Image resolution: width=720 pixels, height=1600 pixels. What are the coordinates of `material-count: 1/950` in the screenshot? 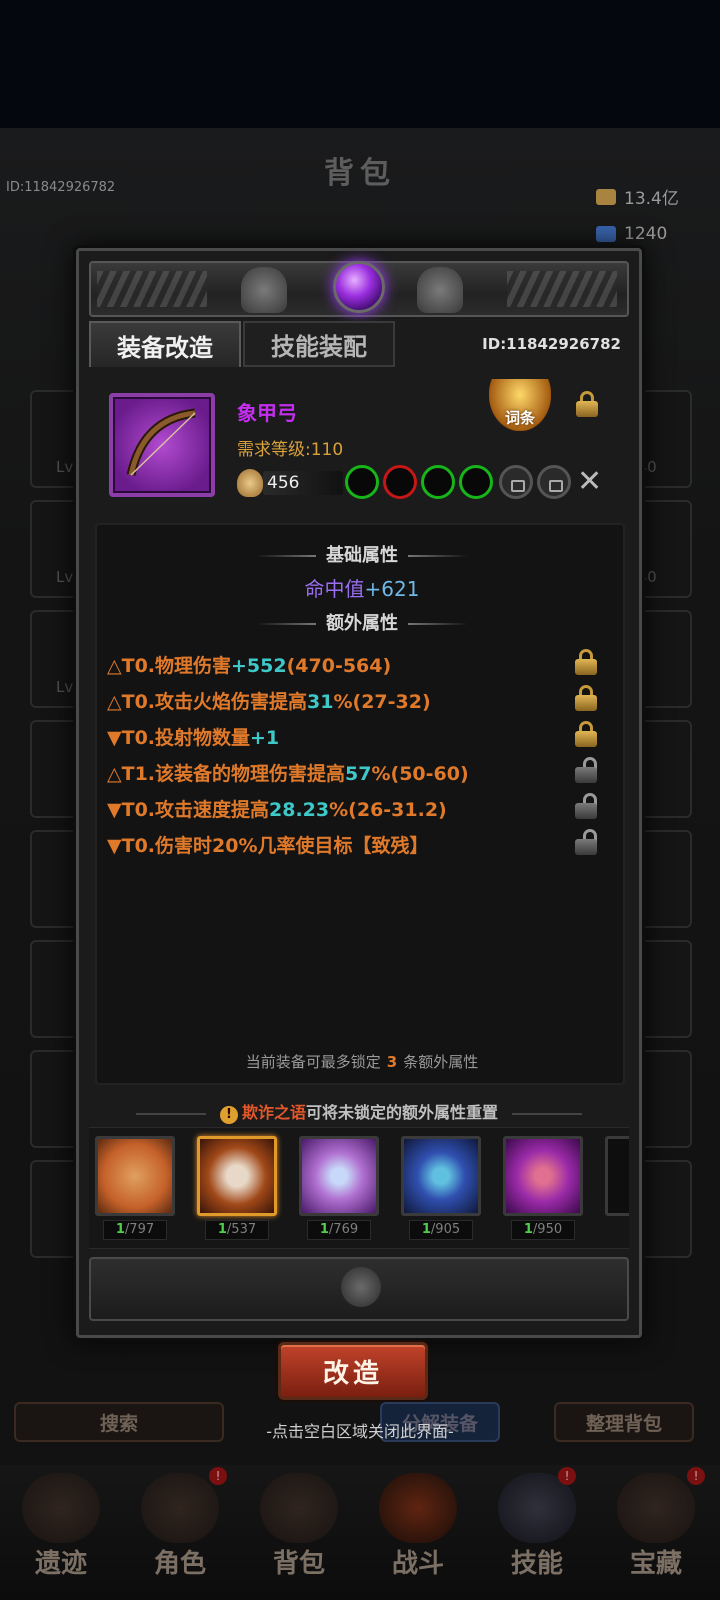 It's located at (543, 1230).